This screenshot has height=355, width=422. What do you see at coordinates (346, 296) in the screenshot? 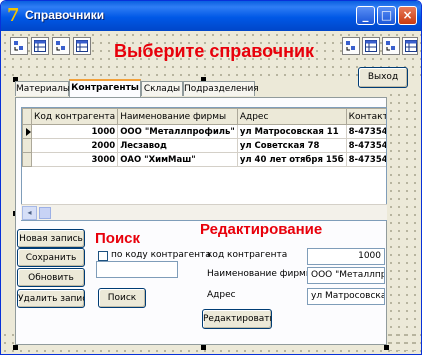
I see `edit-address-field: ул Матросовская 1` at bounding box center [346, 296].